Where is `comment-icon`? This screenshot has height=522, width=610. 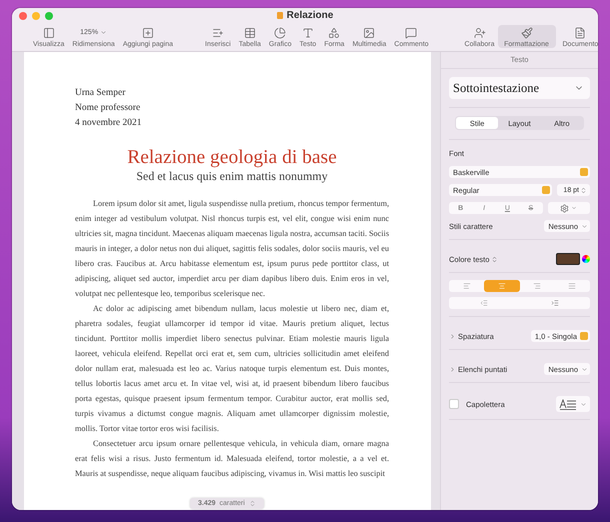 comment-icon is located at coordinates (411, 33).